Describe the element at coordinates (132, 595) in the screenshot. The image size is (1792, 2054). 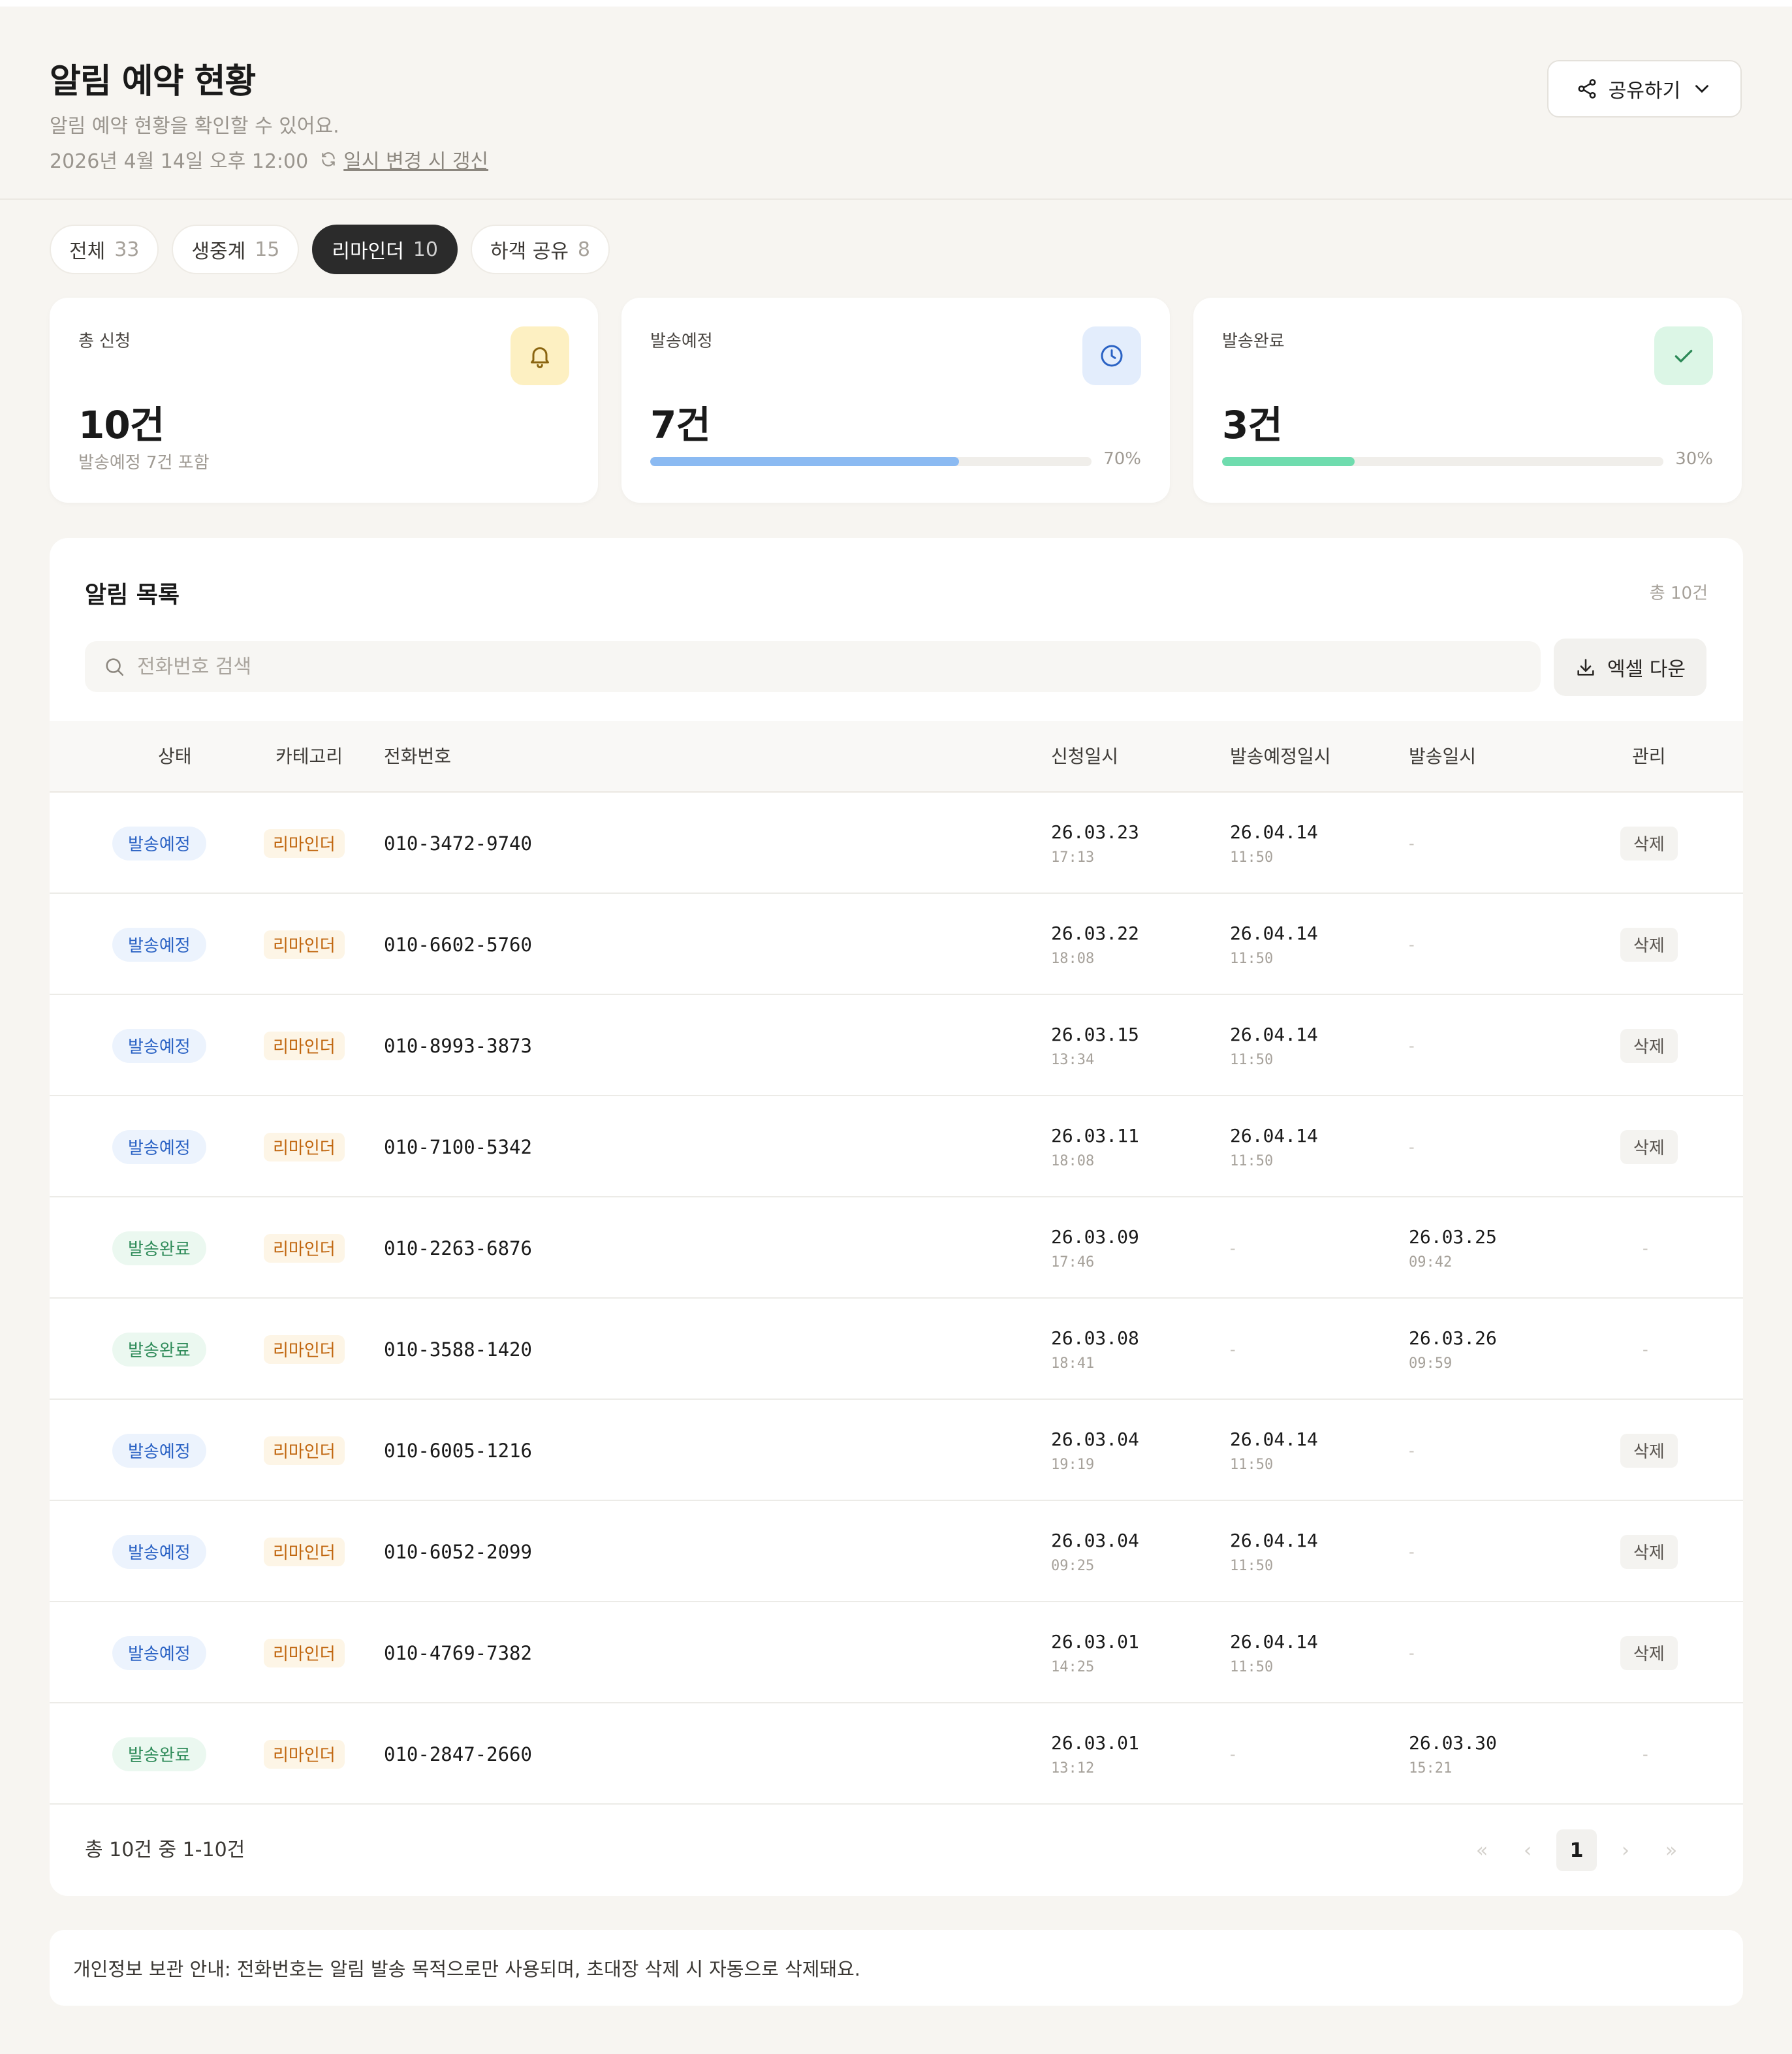
I see `list-title: 알림 목록` at that location.